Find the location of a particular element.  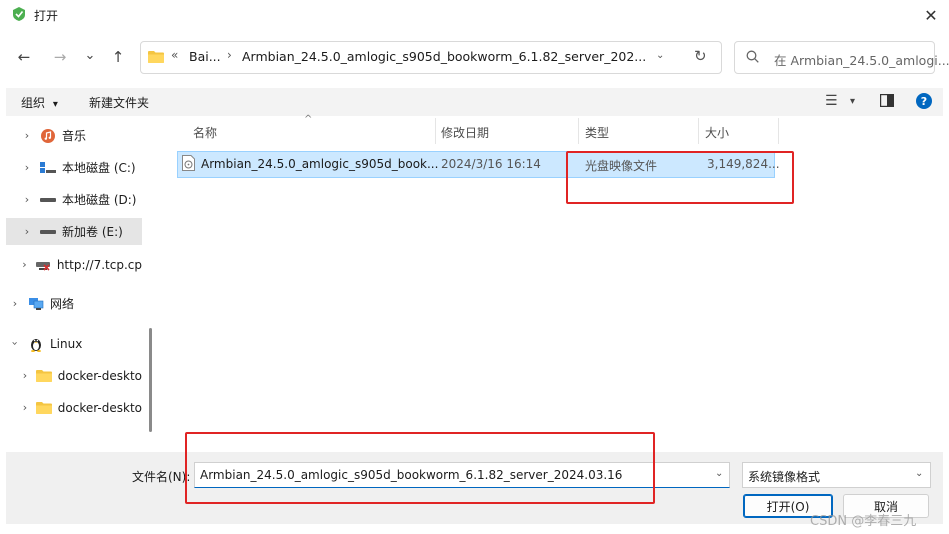

chevron-down-icon: › is located at coordinates (15, 344).